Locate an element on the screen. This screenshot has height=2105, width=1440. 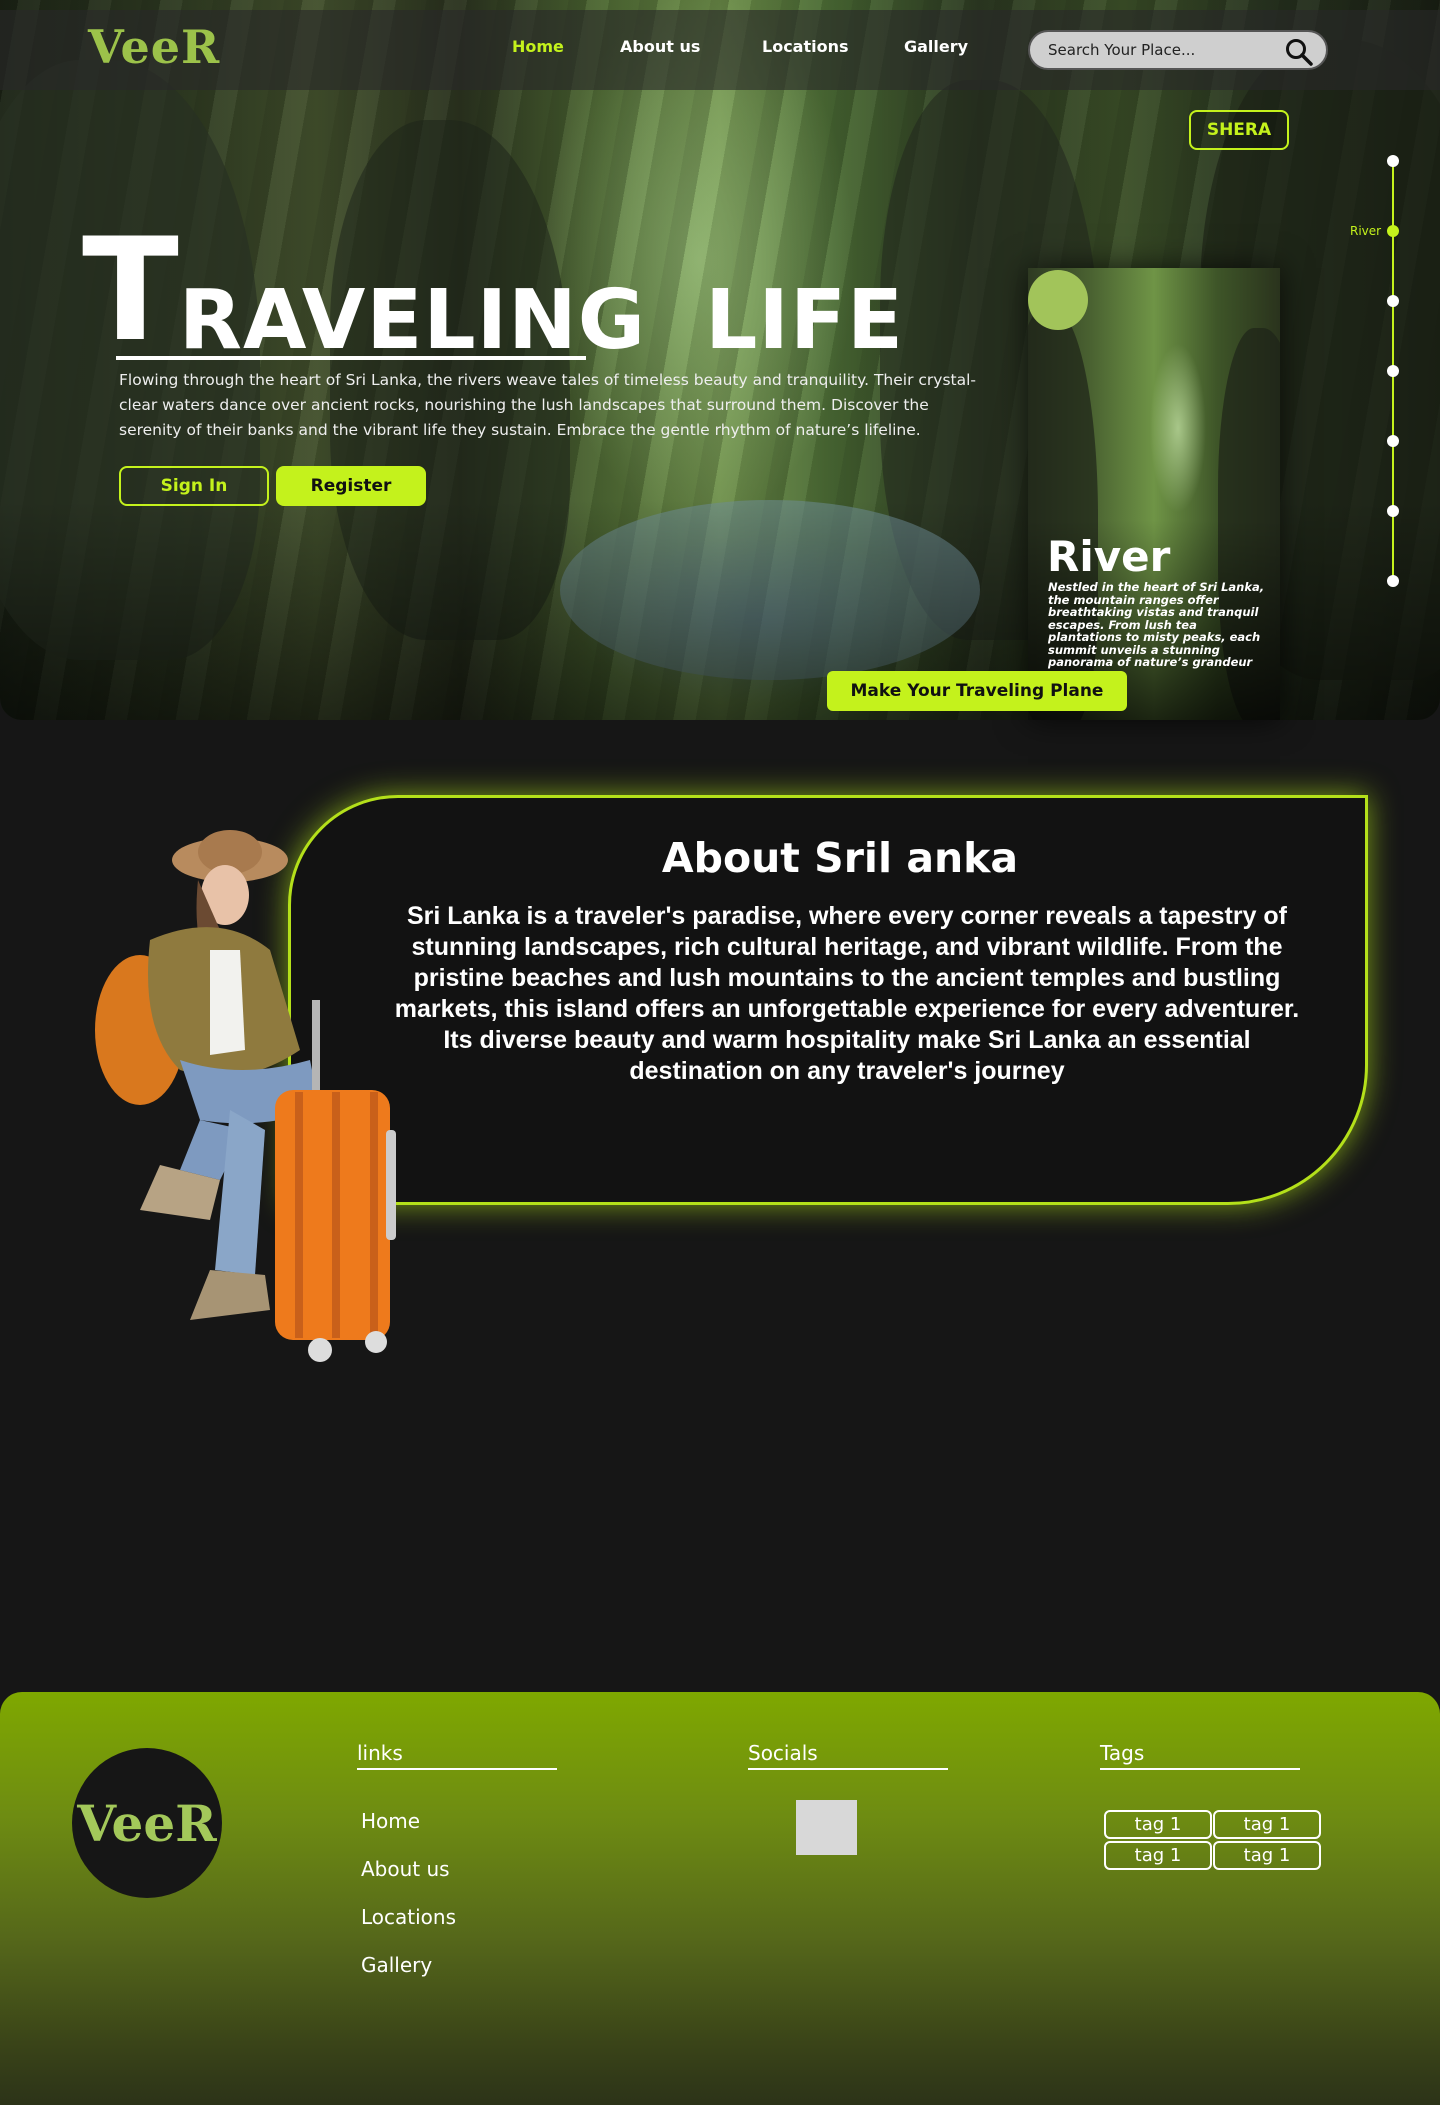
search-input is located at coordinates (1163, 50).